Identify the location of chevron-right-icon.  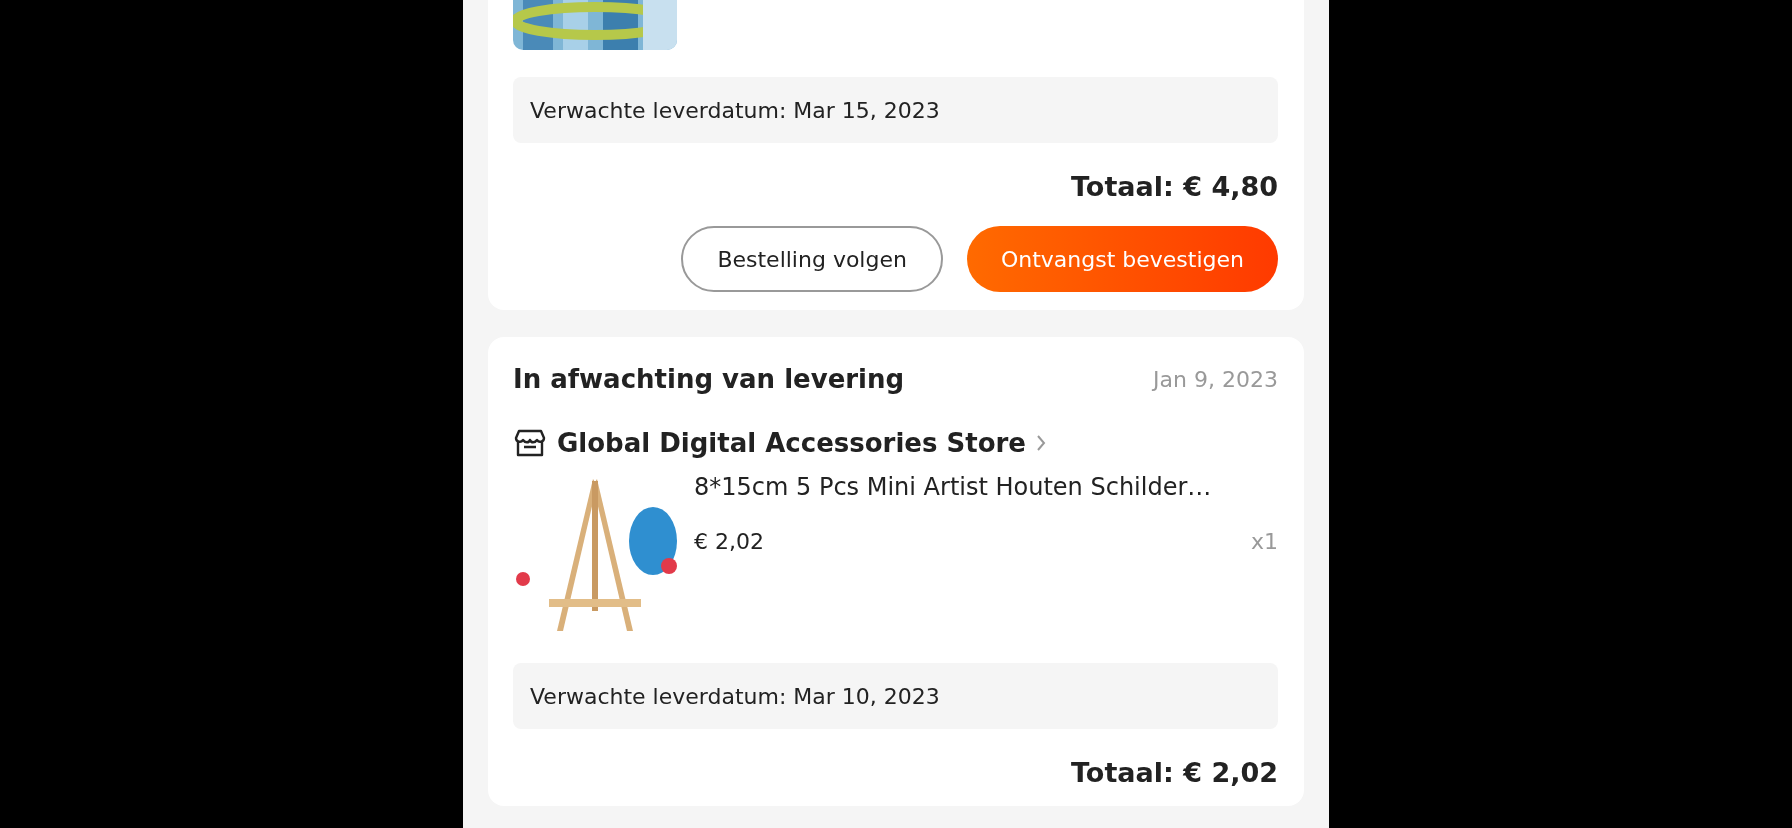
(1040, 443).